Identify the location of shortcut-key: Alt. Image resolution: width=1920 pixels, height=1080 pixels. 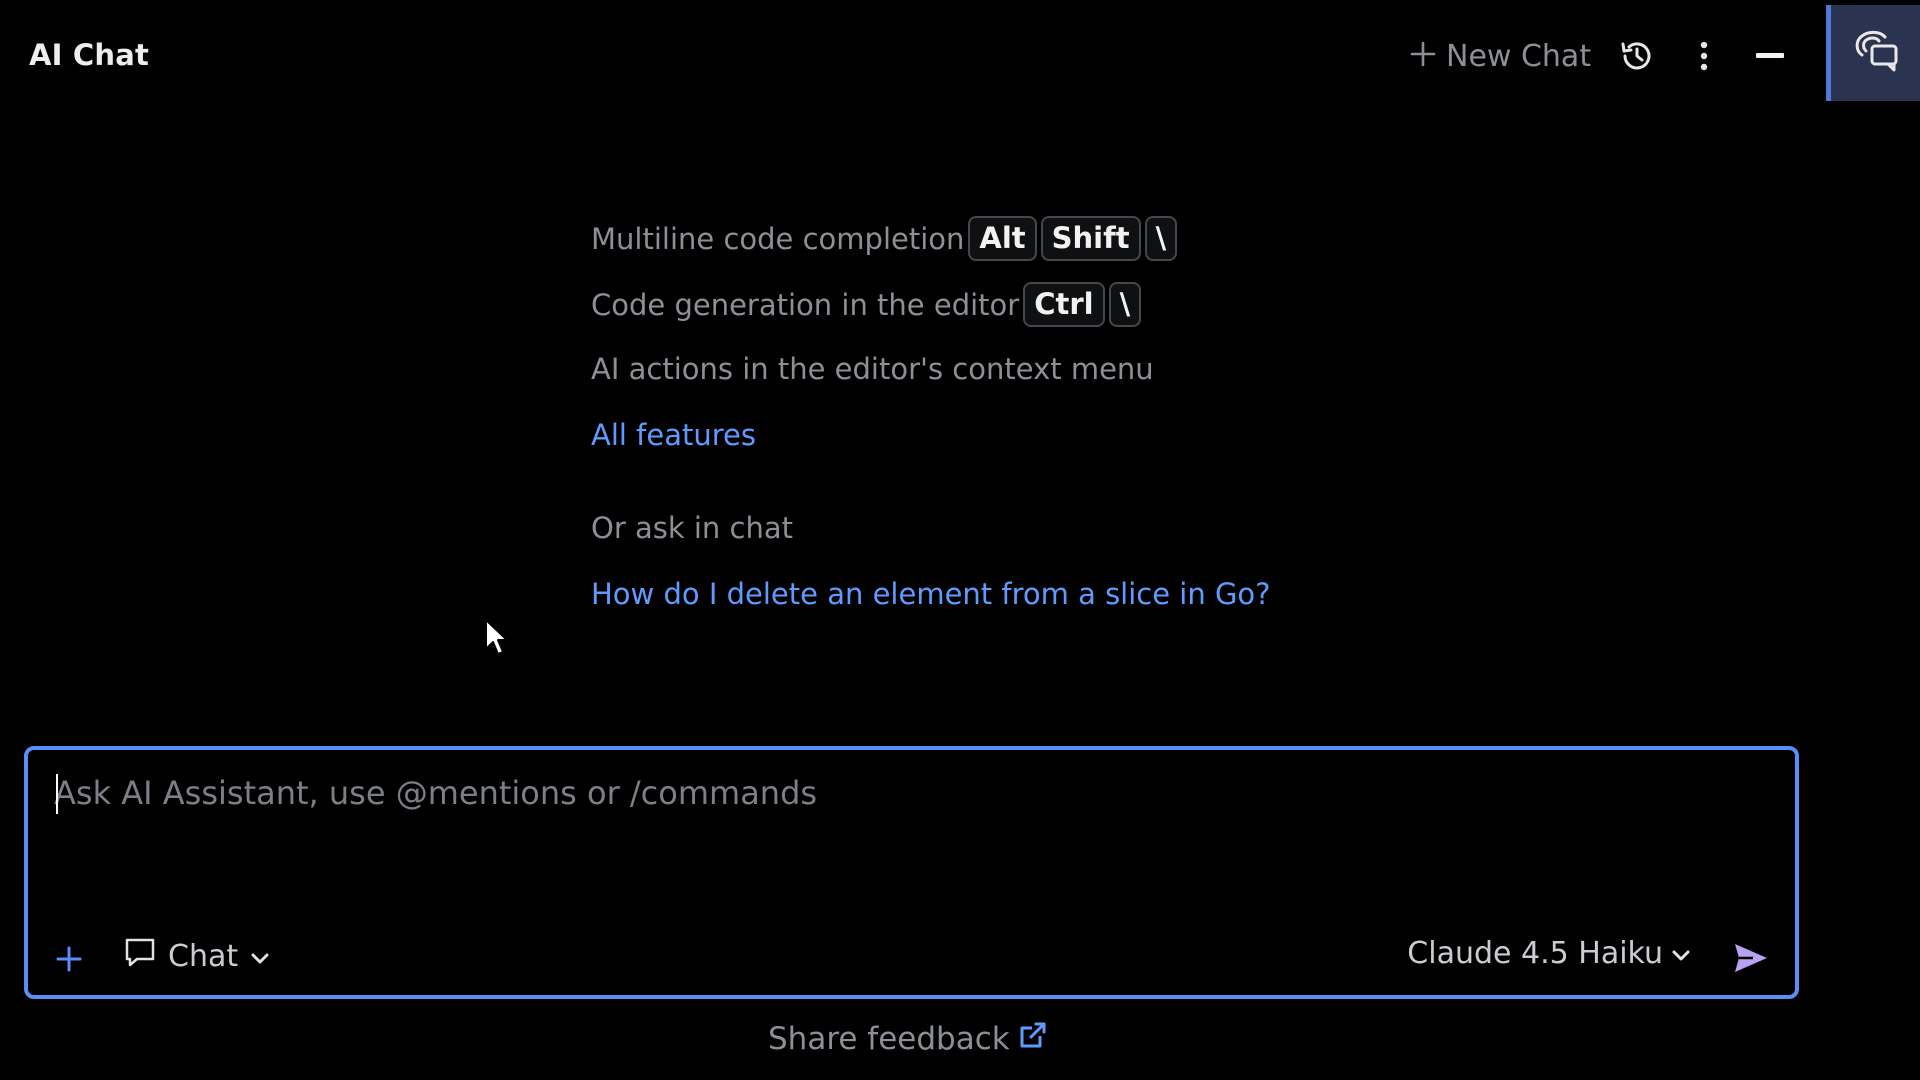
(1002, 238).